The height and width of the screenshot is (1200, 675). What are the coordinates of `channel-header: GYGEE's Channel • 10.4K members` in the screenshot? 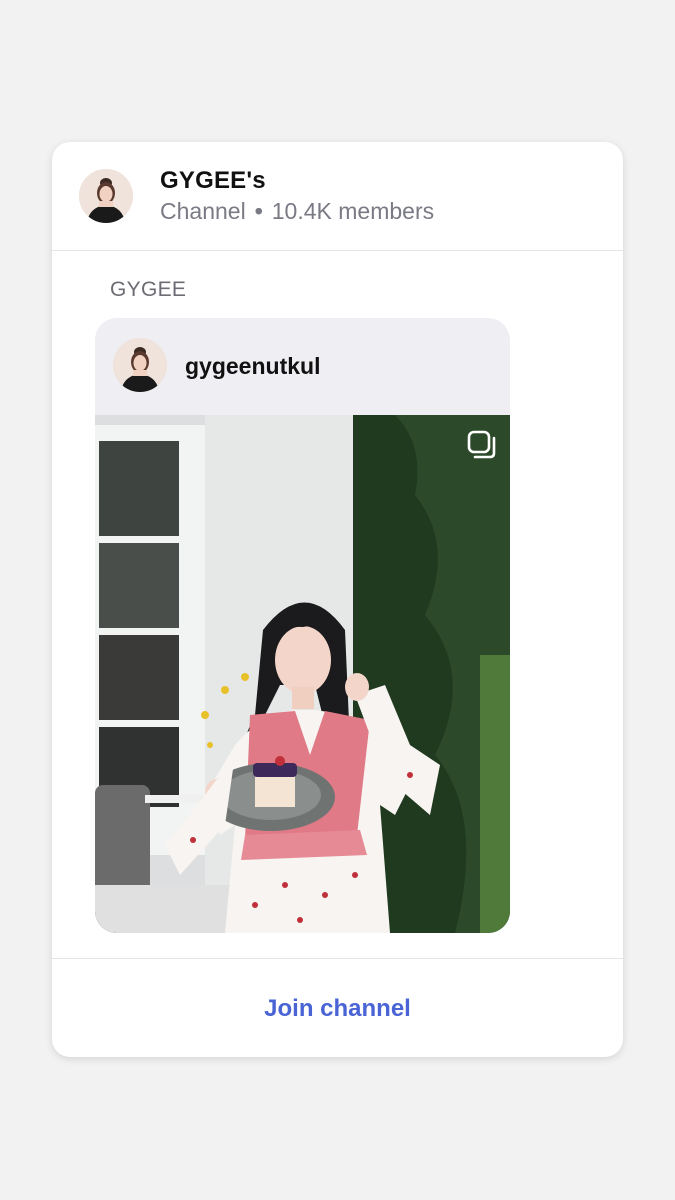 It's located at (337, 196).